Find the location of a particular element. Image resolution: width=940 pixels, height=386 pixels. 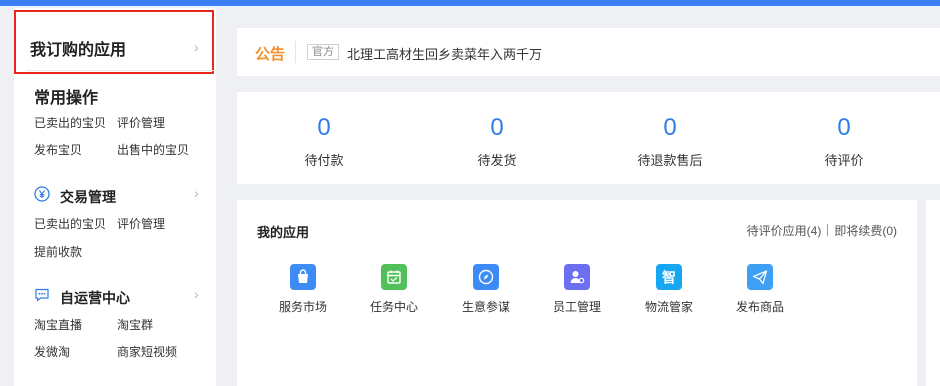

my-apps-title: 我的应用 is located at coordinates (283, 232).